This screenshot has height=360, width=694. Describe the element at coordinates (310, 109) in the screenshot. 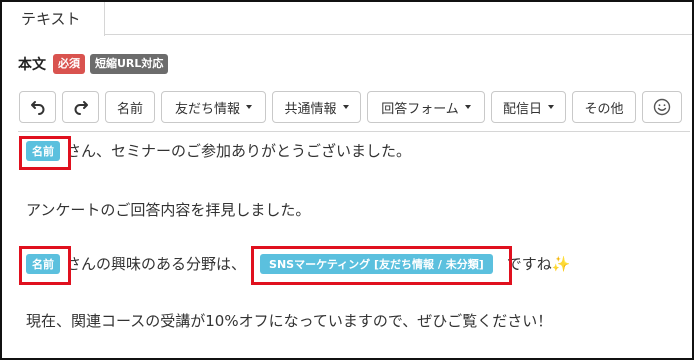

I see `shared-info-label: 共通情報` at that location.